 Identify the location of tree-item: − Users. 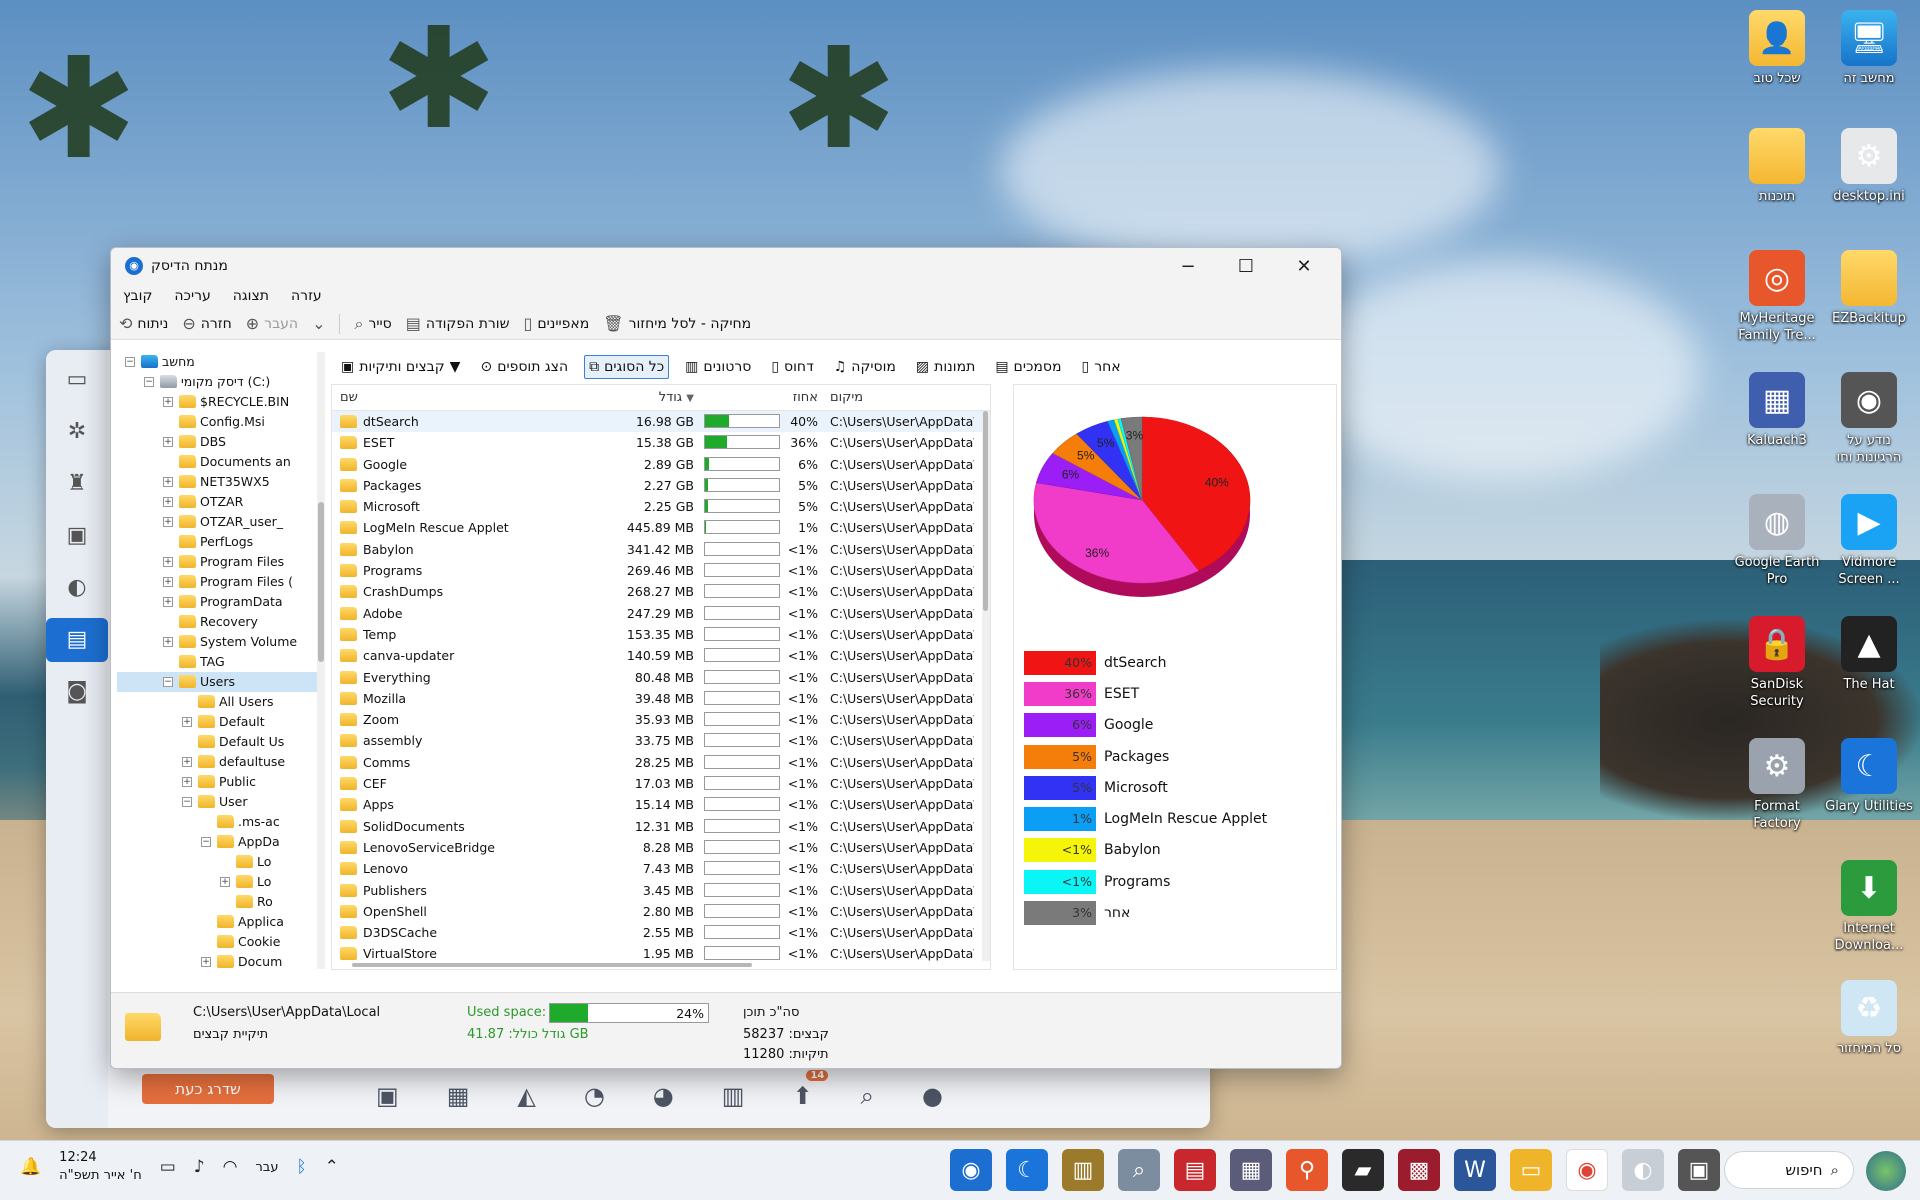
(217, 682).